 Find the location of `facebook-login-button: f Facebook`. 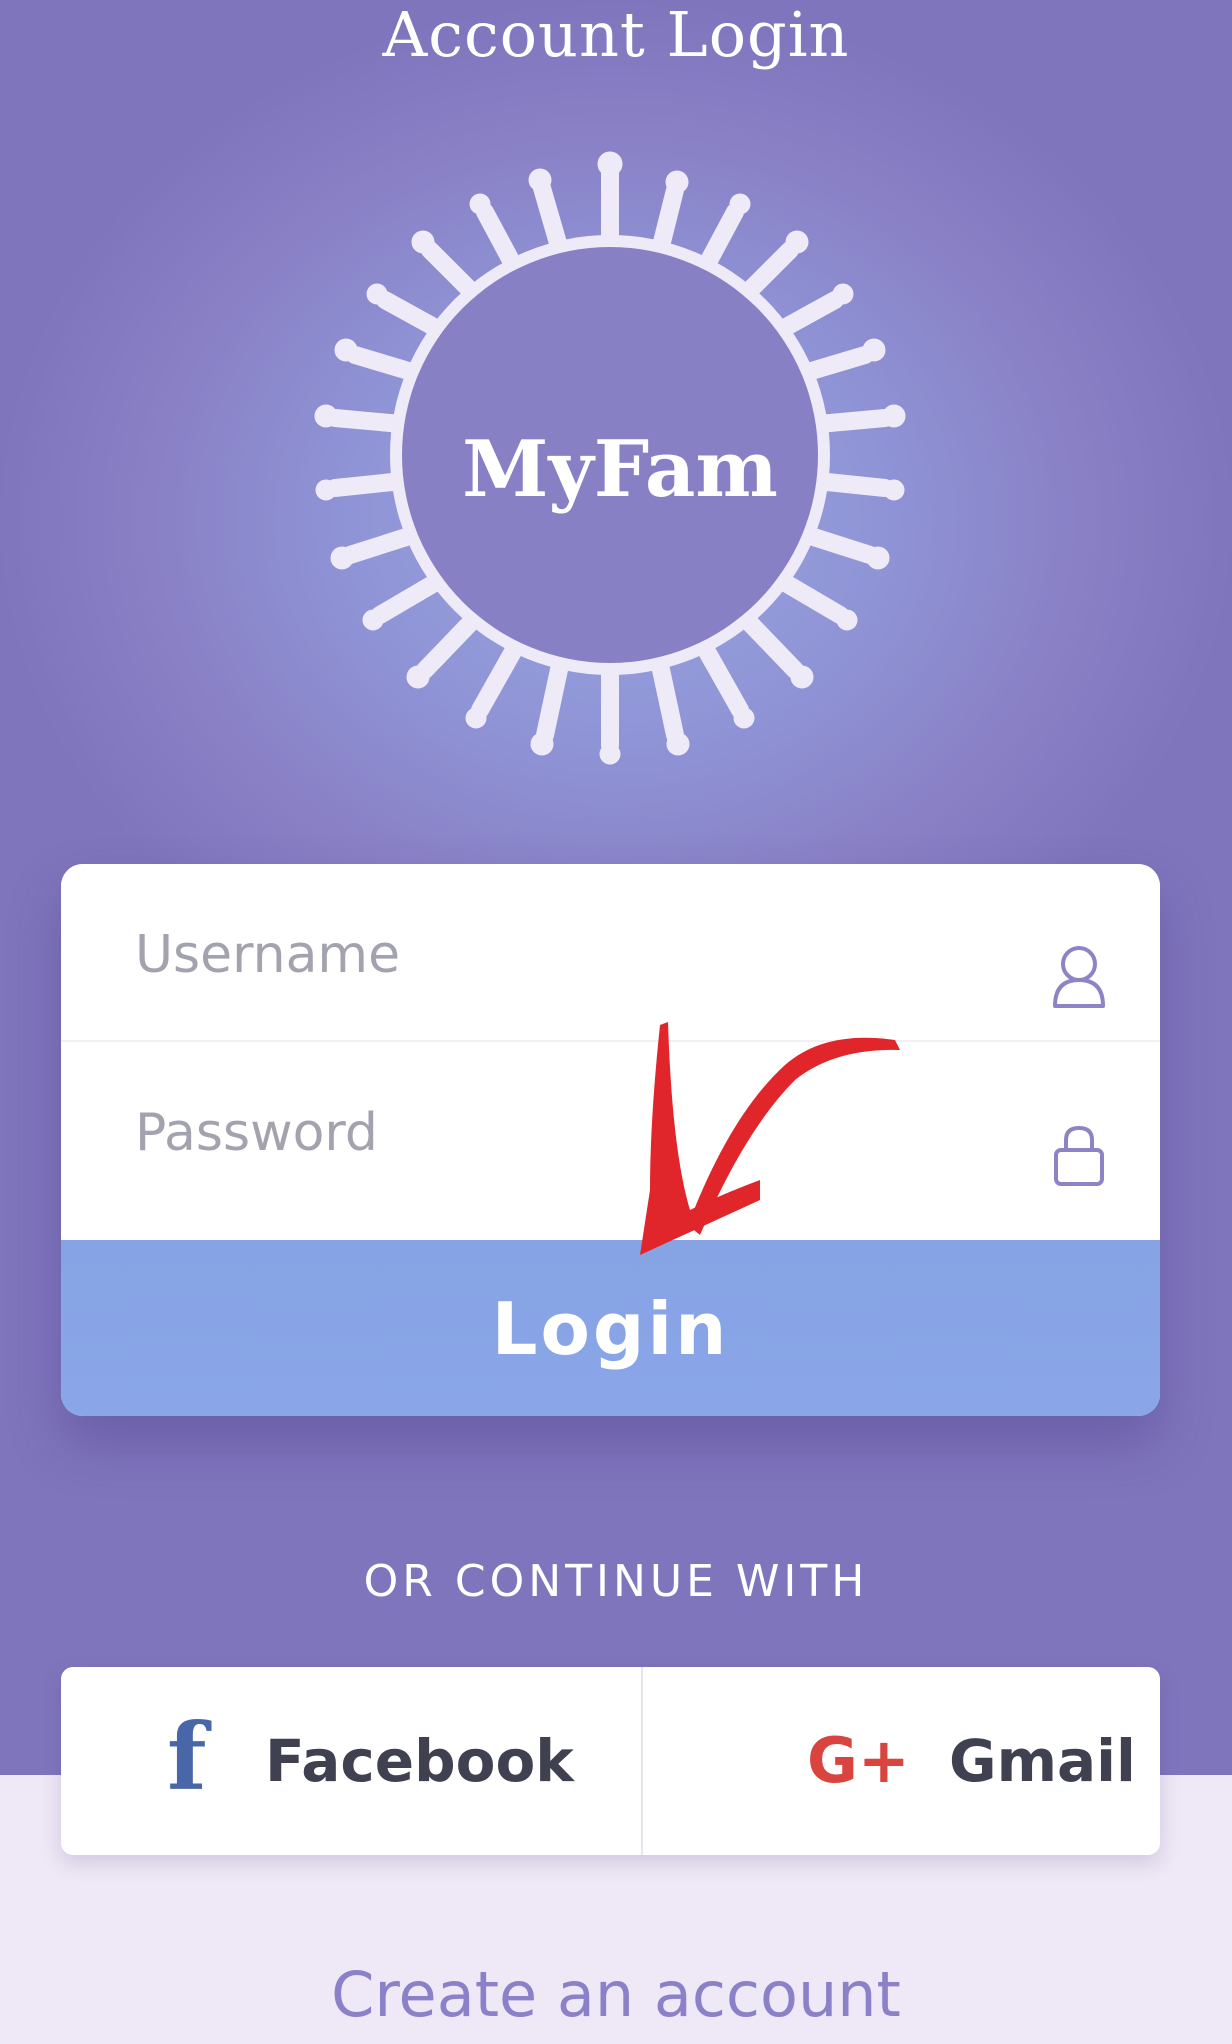

facebook-login-button: f Facebook is located at coordinates (352, 1761).